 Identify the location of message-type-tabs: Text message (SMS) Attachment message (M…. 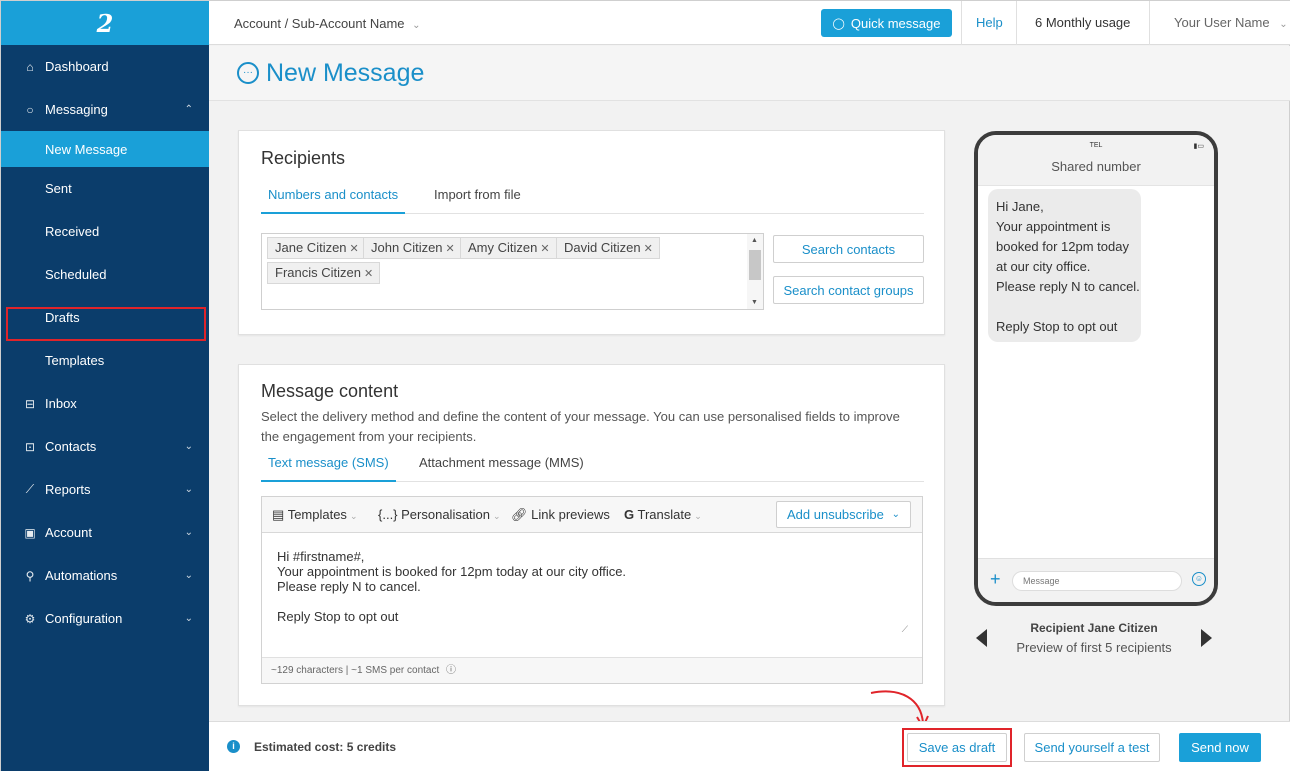
(592, 467).